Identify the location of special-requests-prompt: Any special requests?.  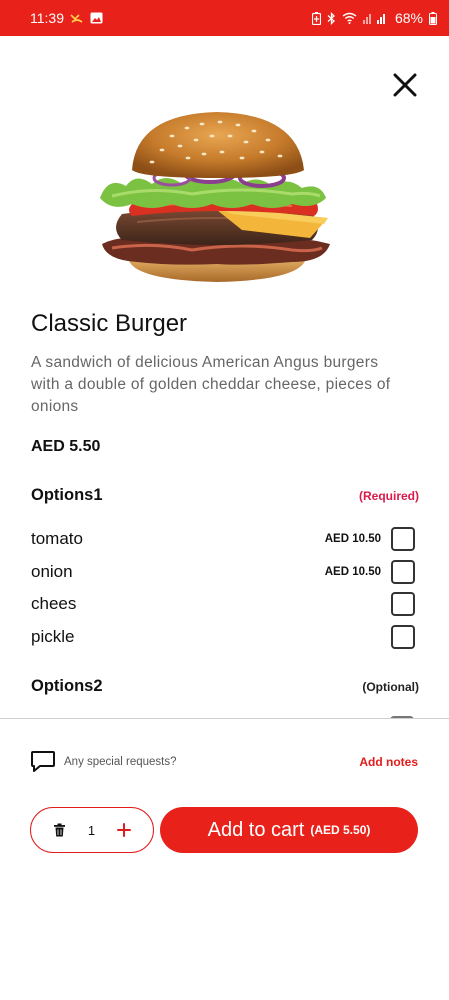
(103, 762).